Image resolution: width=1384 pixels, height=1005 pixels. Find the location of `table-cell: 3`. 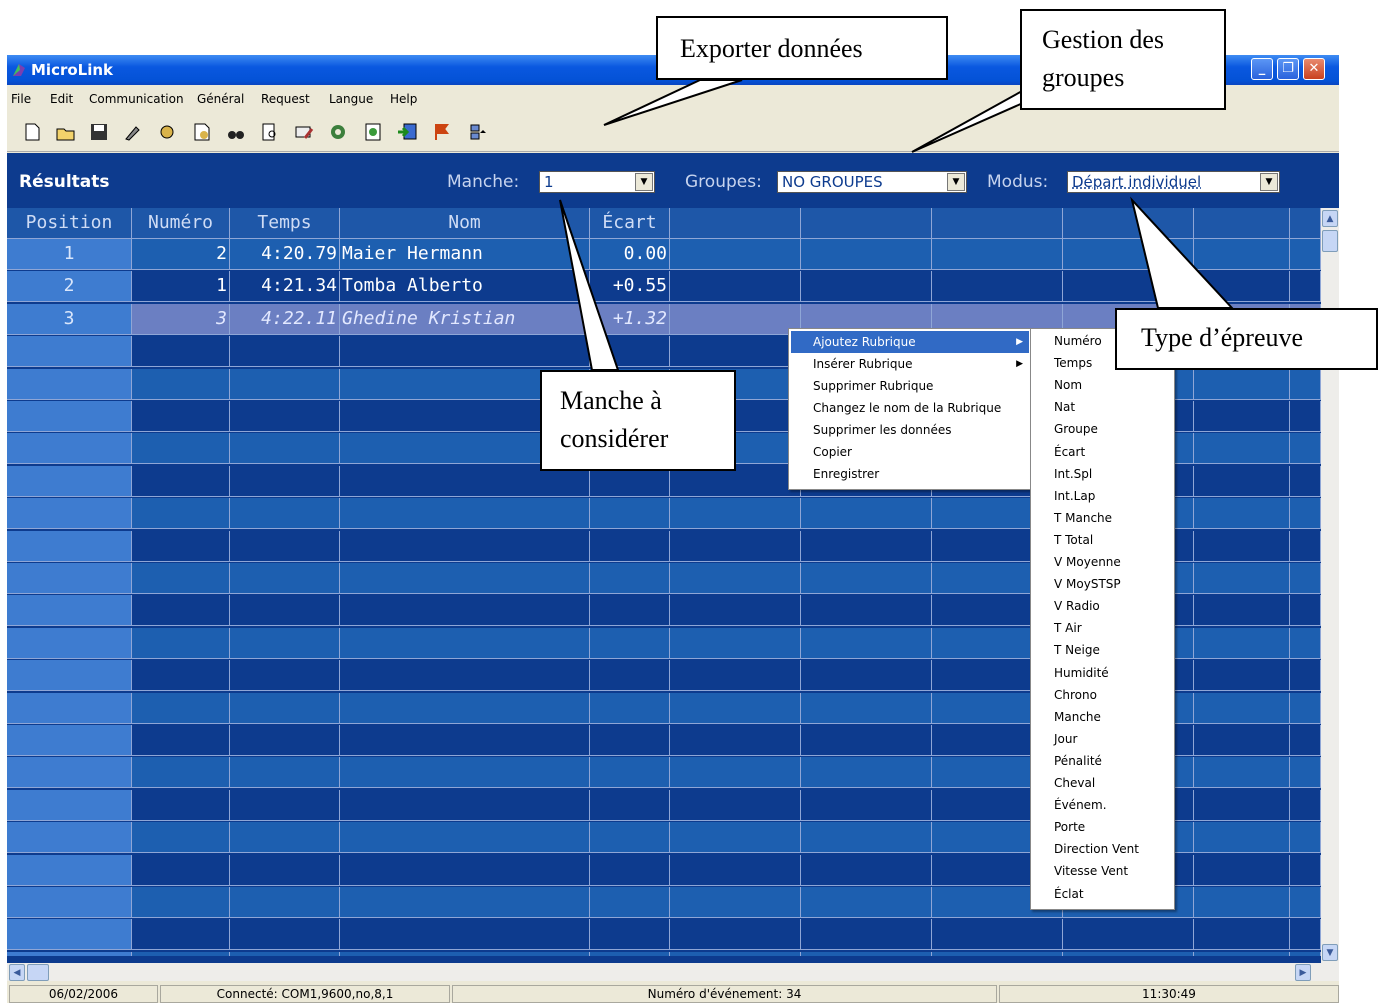

table-cell: 3 is located at coordinates (181, 319).